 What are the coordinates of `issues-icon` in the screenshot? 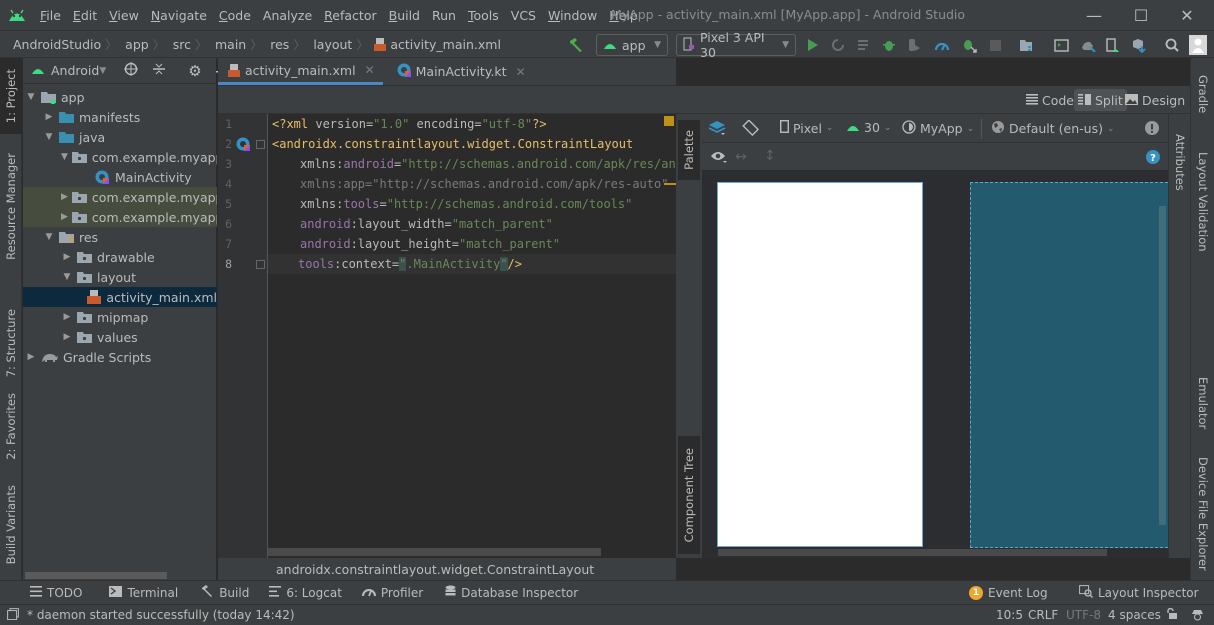 It's located at (1152, 128).